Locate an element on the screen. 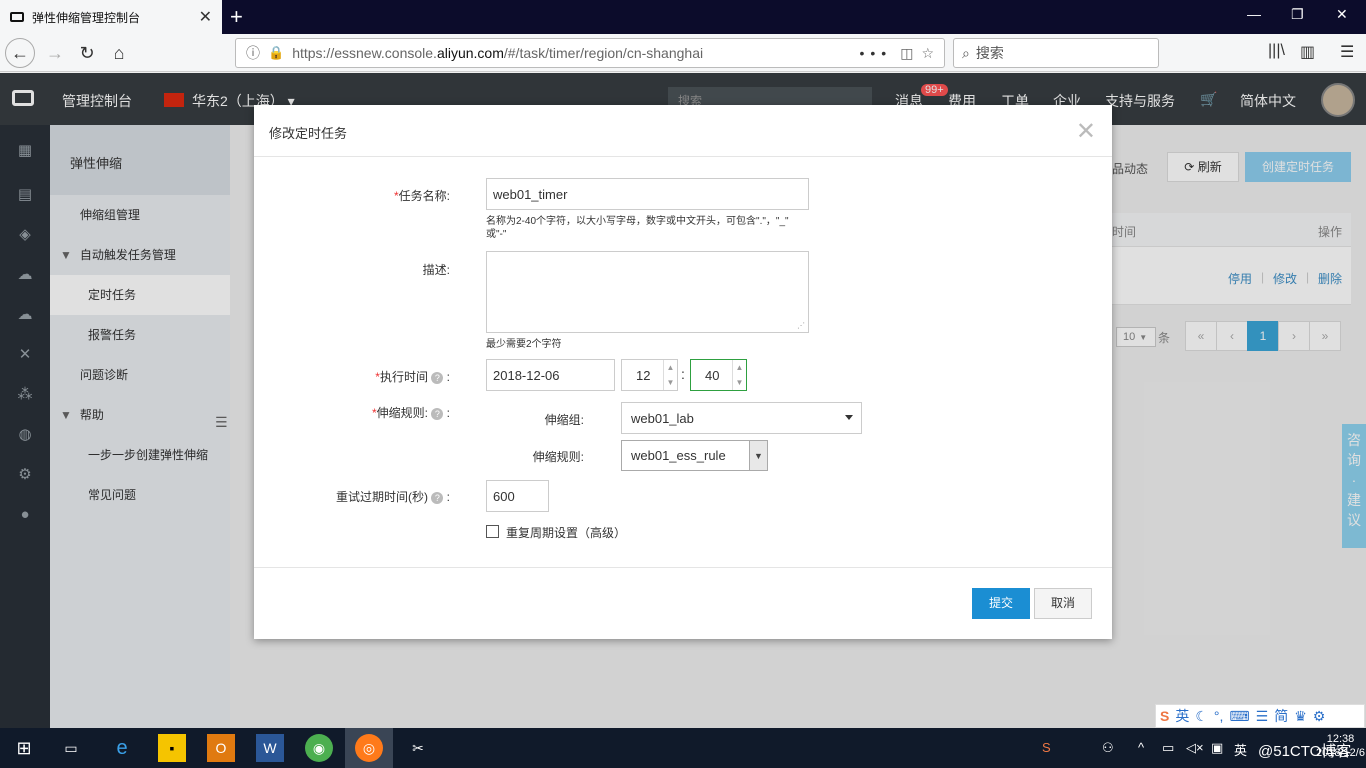 Image resolution: width=1366 pixels, height=768 pixels. execution-time-label: *执行时间 ? : is located at coordinates (412, 377).